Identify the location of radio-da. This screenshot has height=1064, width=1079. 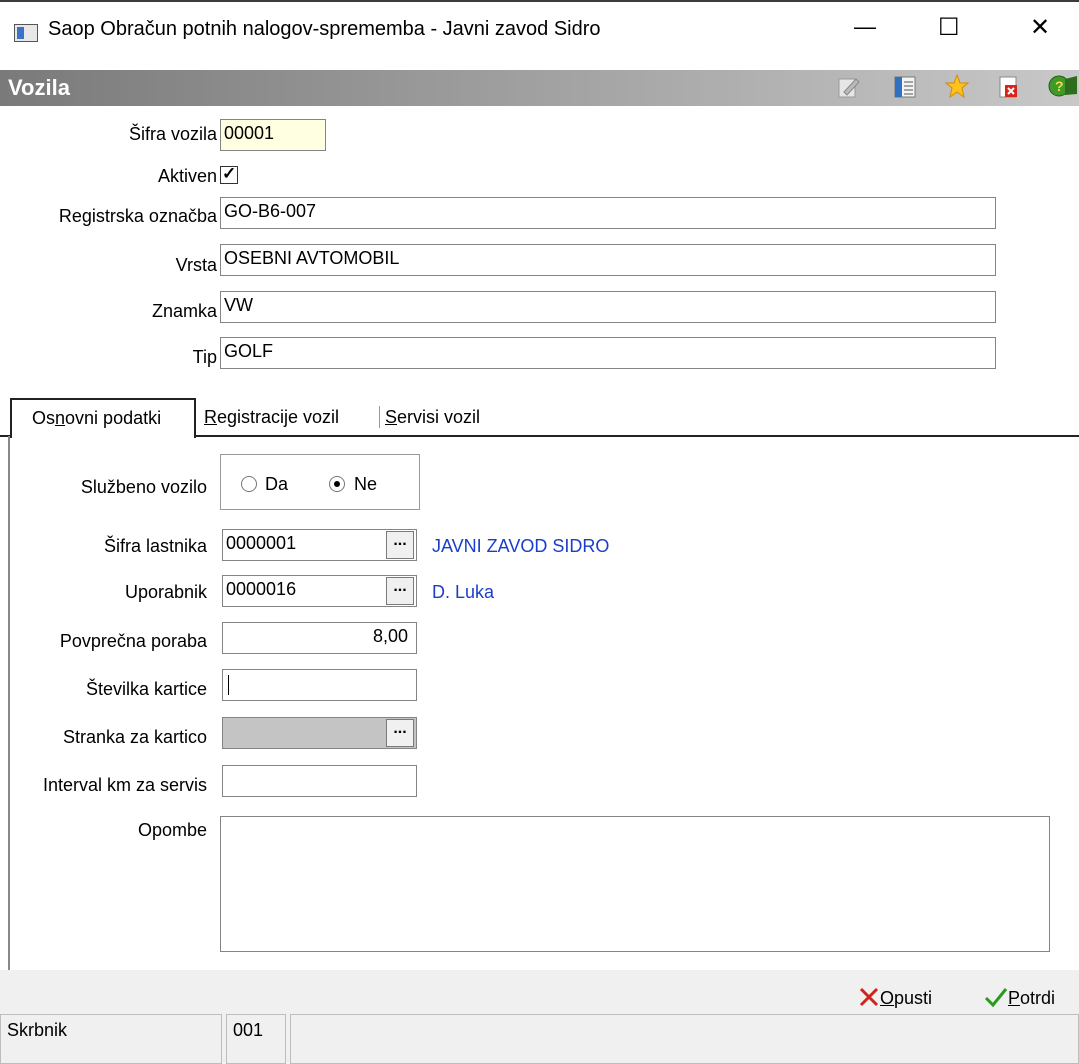
(249, 484).